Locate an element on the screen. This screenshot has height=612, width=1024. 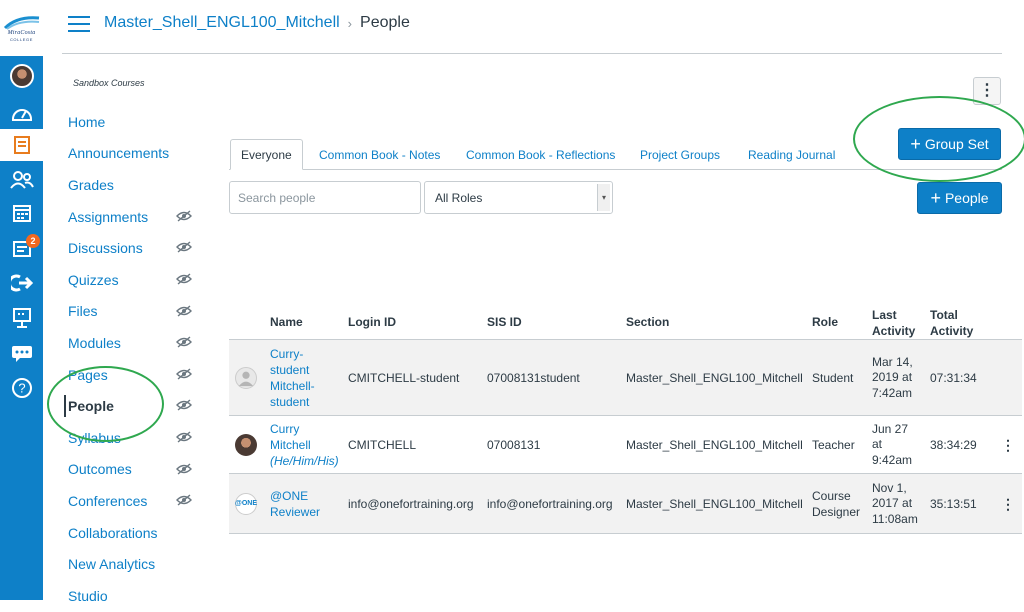
roles-select: All Roles ▾ is located at coordinates (518, 197).